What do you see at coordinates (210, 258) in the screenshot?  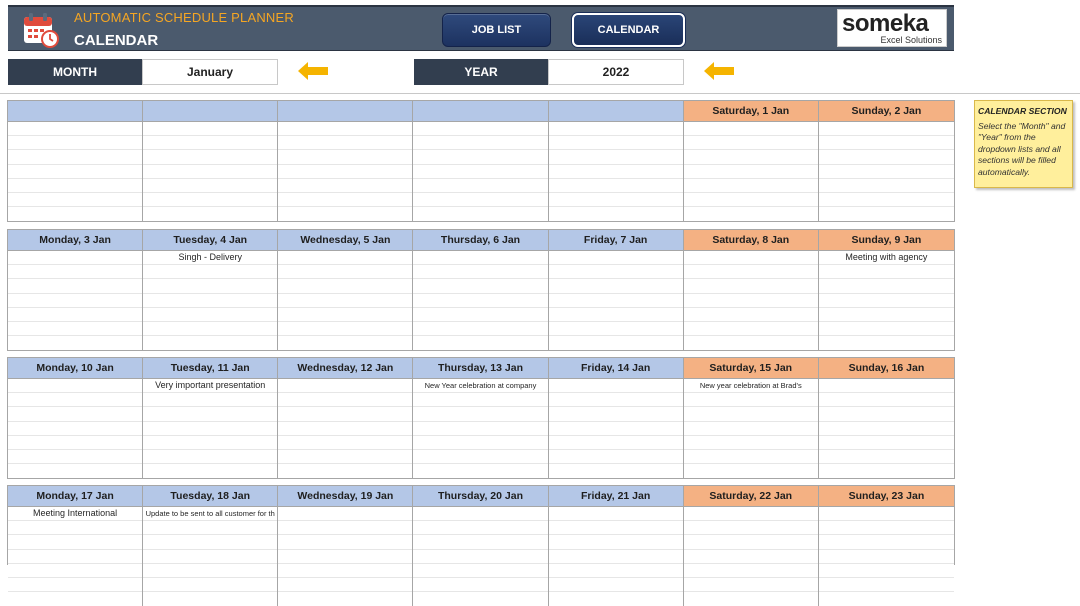 I see `event-line: Singh - Delivery` at bounding box center [210, 258].